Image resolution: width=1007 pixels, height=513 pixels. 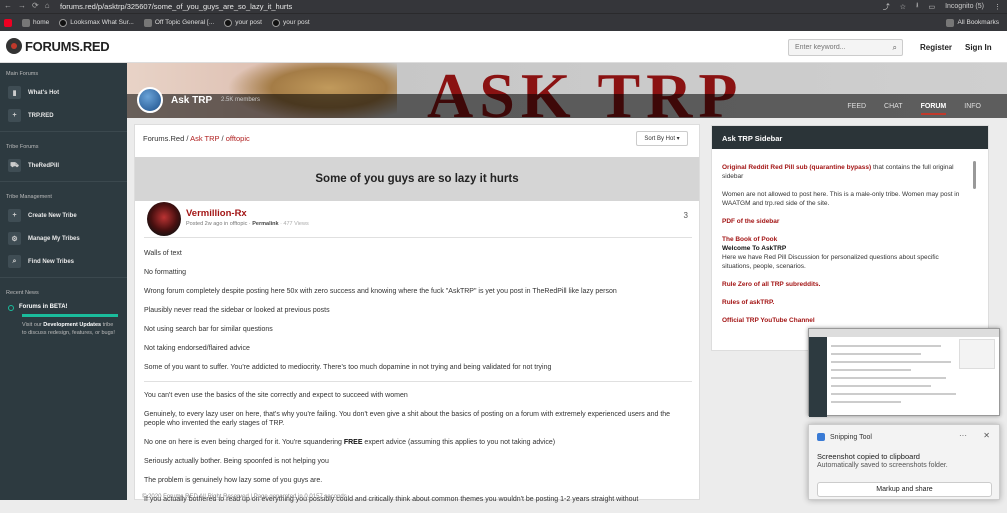 What do you see at coordinates (904, 489) in the screenshot?
I see `markup-share-button: Markup and share` at bounding box center [904, 489].